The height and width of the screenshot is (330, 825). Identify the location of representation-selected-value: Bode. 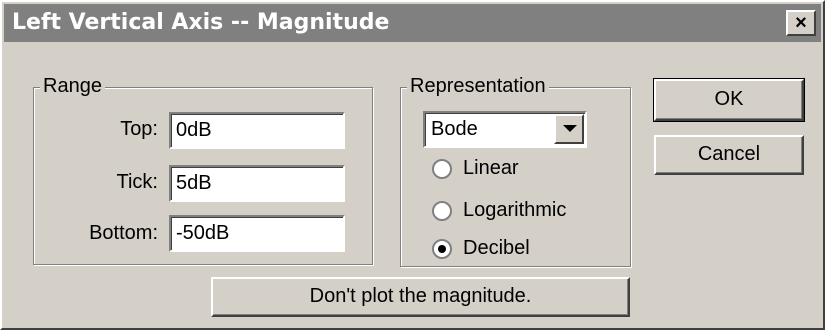
(454, 129).